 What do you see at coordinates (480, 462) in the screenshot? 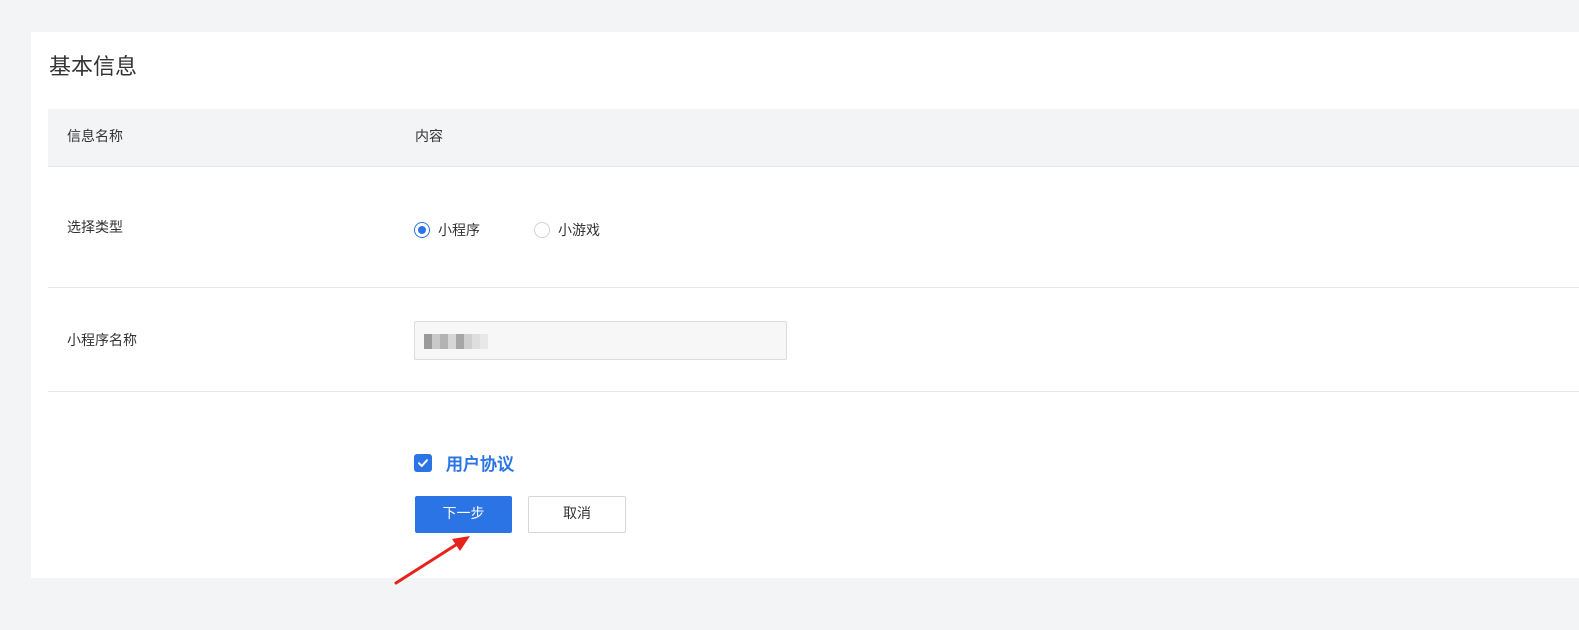
I see `user-agreement-link: 用户协议` at bounding box center [480, 462].